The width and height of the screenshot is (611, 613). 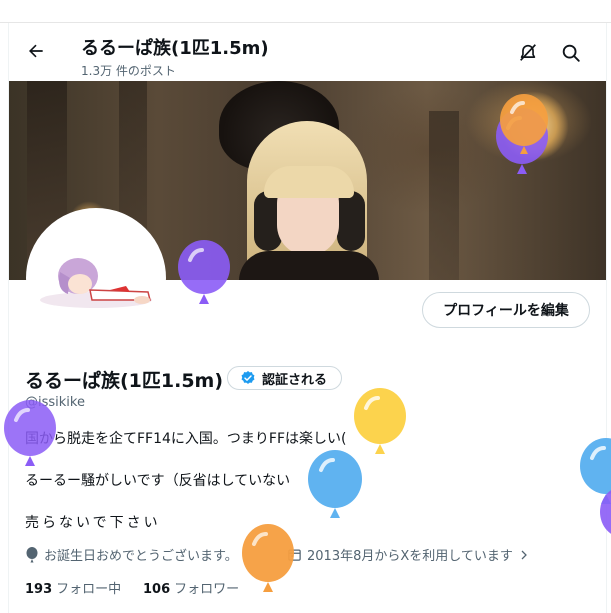 I want to click on bell-slash-icon, so click(x=528, y=53).